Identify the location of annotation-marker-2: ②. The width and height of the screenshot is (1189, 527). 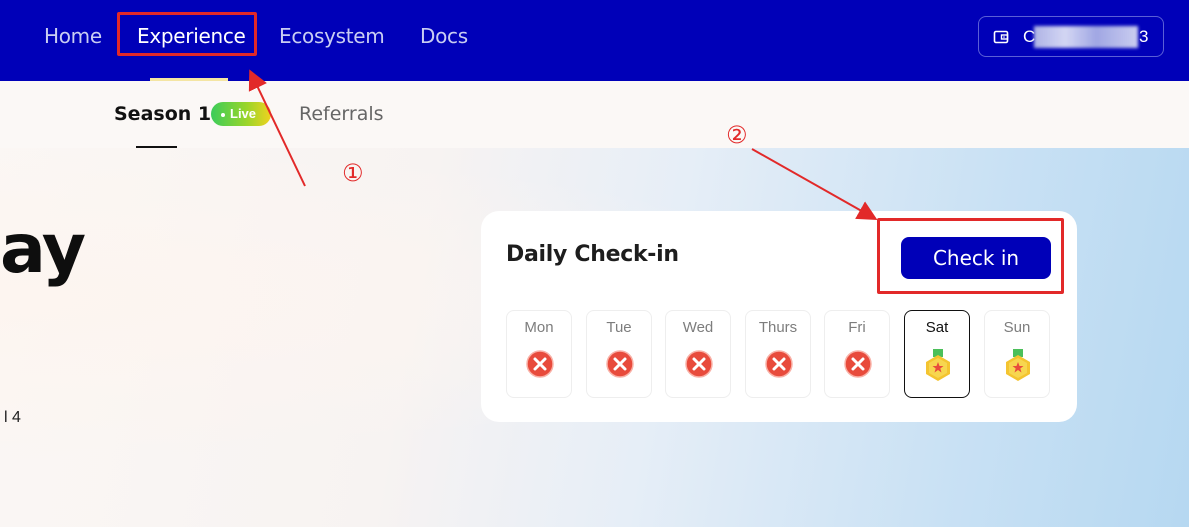
(737, 135).